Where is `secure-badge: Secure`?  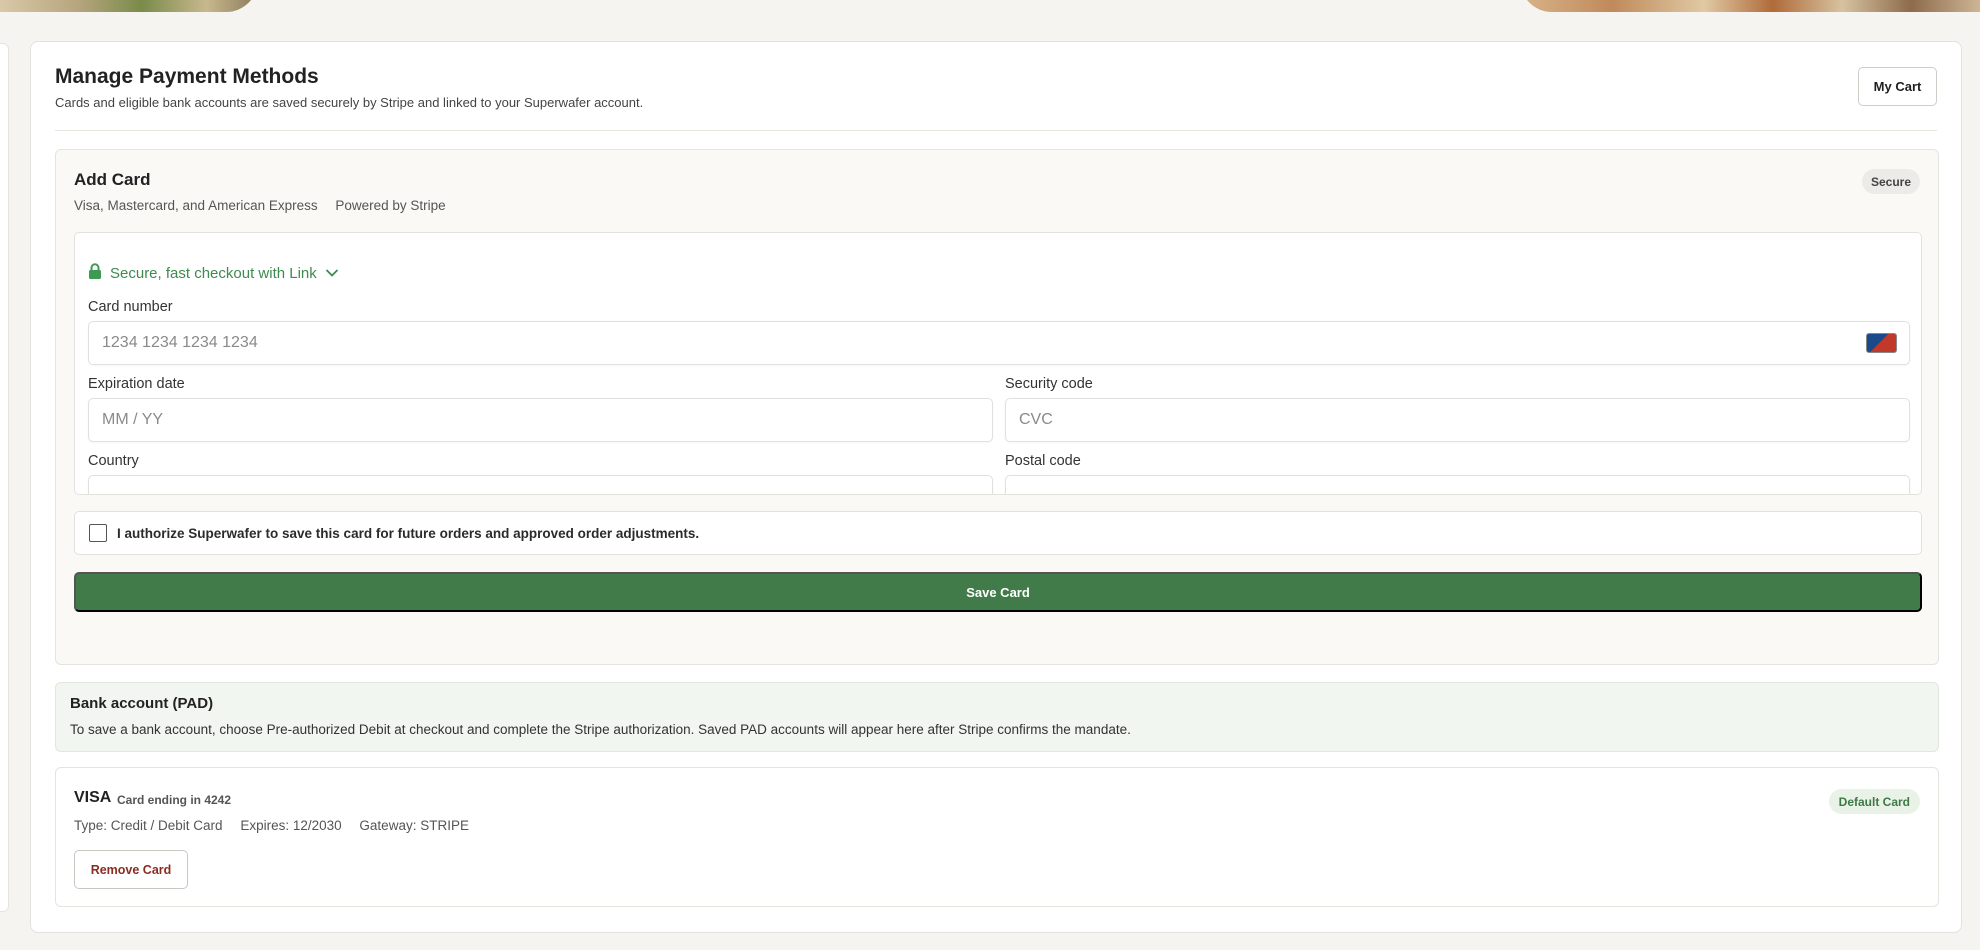 secure-badge: Secure is located at coordinates (1890, 181).